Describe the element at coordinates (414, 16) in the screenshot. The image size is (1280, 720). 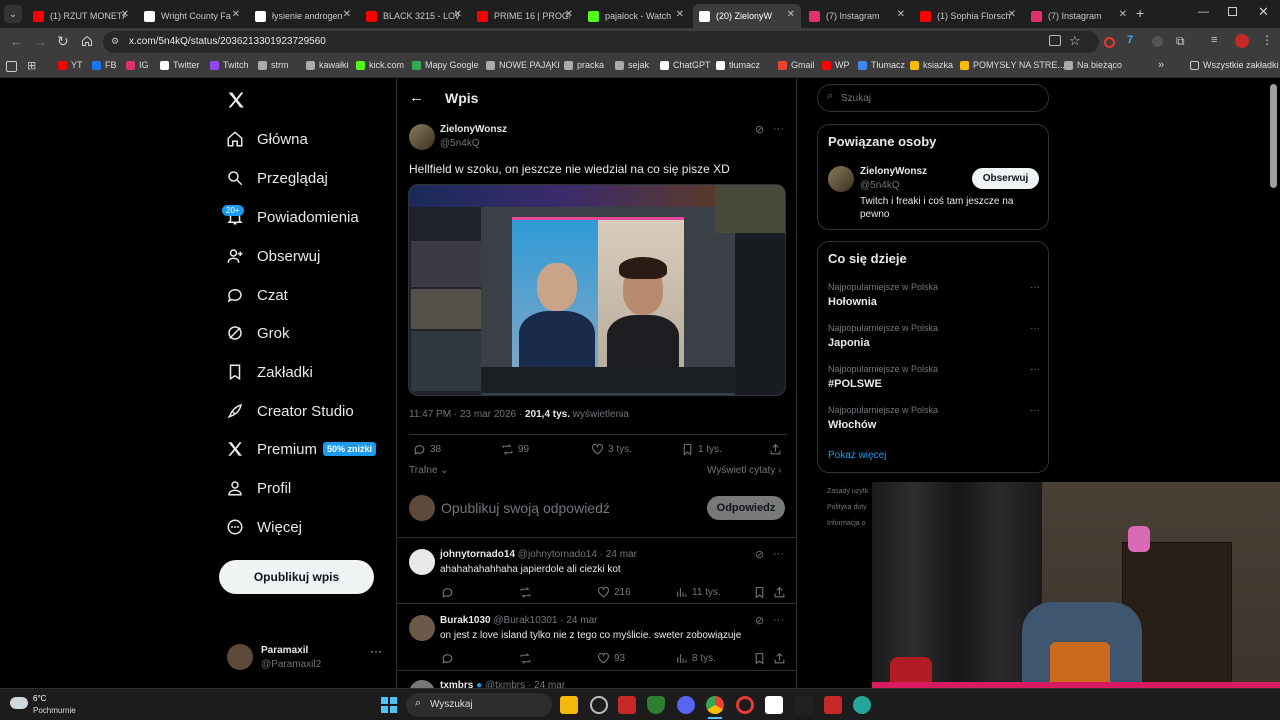
I see `browser-tab: BLACK 3215 - LOW ✕` at that location.